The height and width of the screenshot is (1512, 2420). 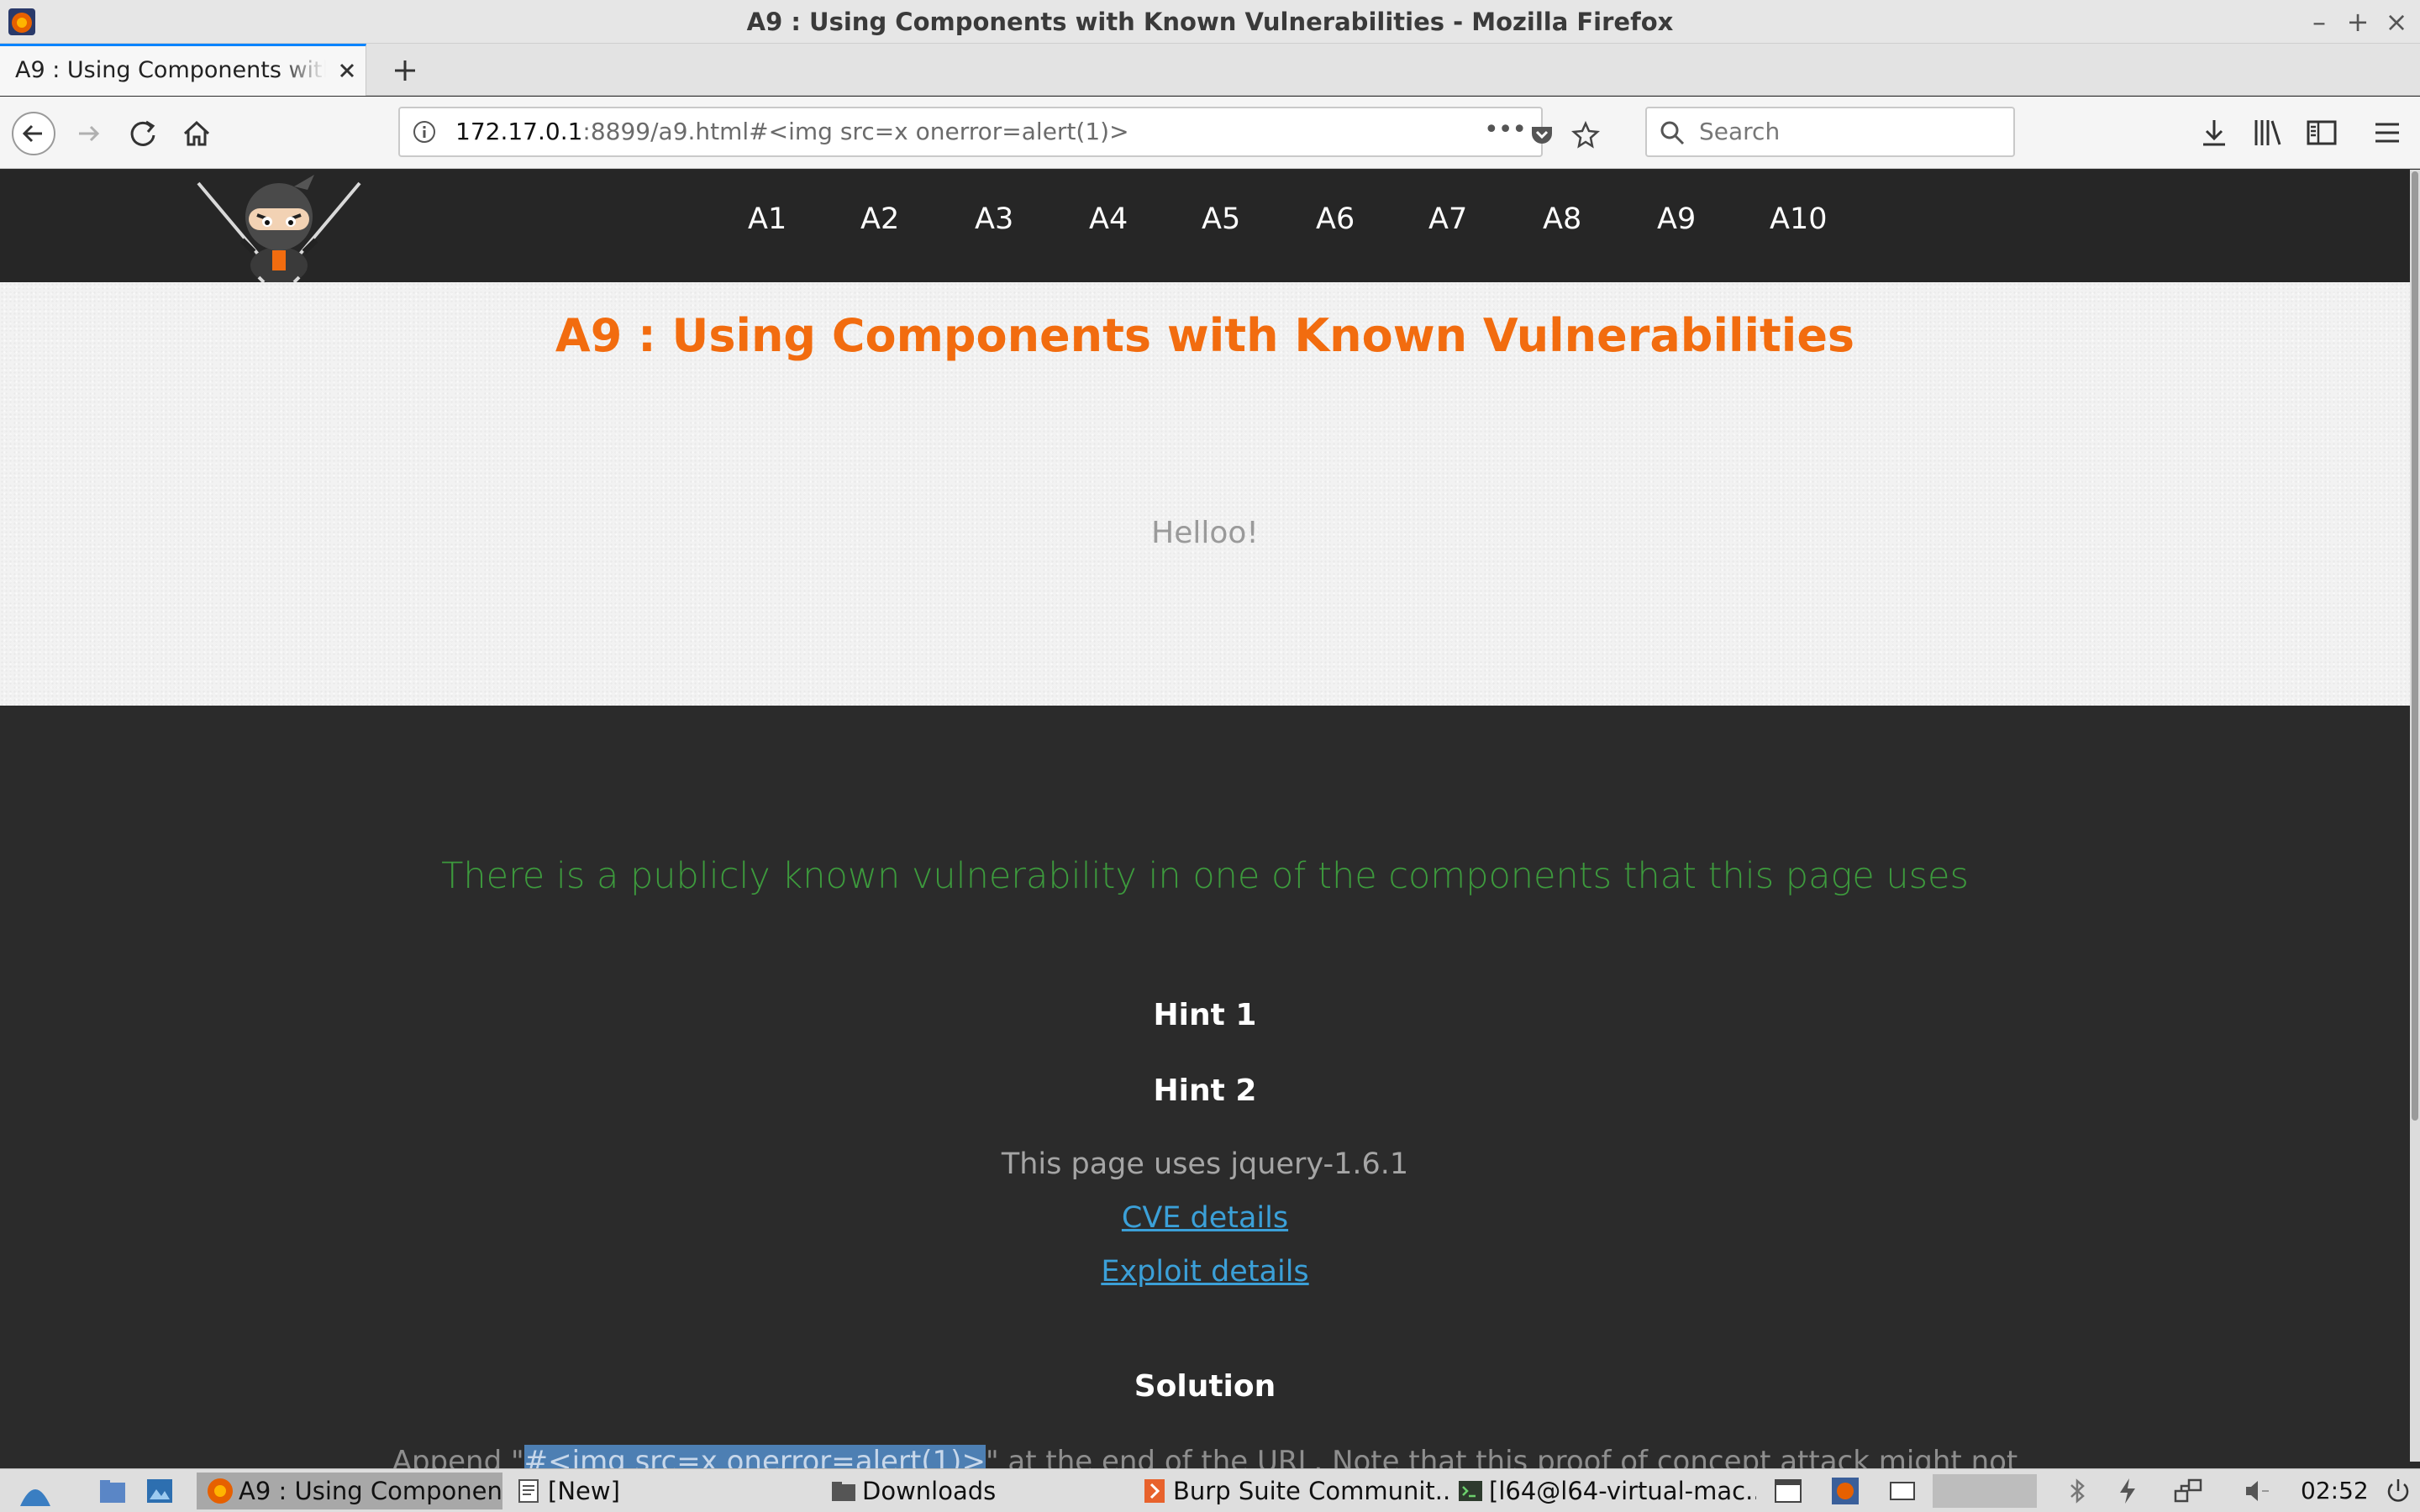 I want to click on search-input: Search, so click(x=1830, y=132).